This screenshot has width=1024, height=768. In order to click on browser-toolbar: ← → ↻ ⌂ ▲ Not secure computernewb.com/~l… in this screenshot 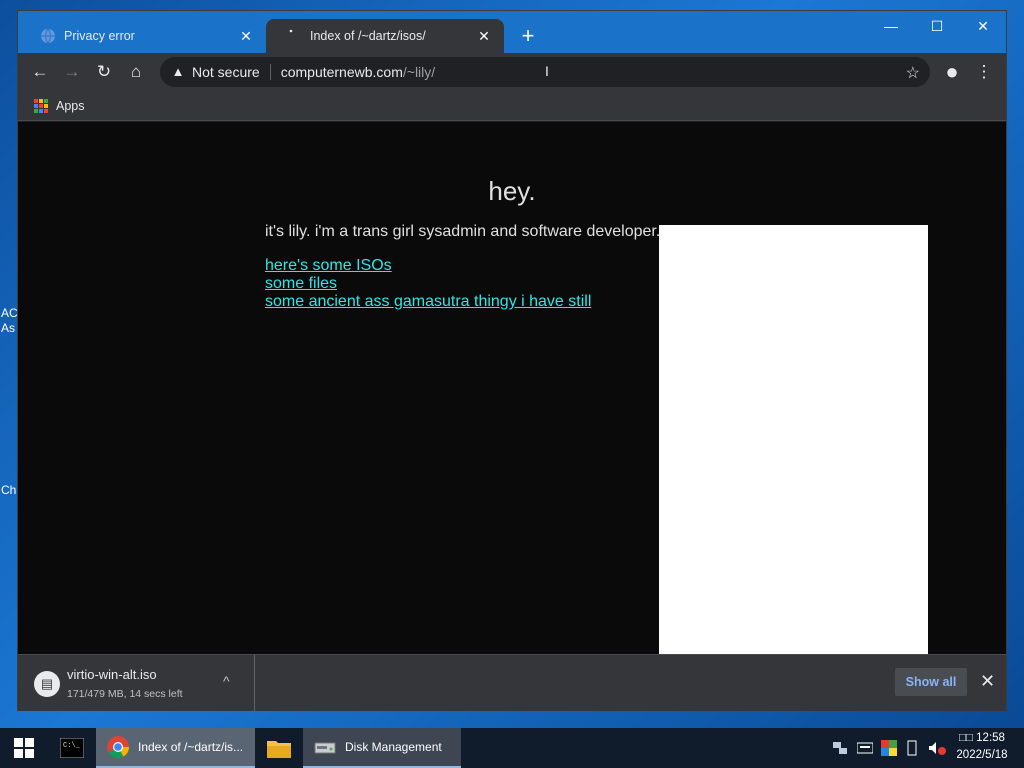, I will do `click(512, 72)`.